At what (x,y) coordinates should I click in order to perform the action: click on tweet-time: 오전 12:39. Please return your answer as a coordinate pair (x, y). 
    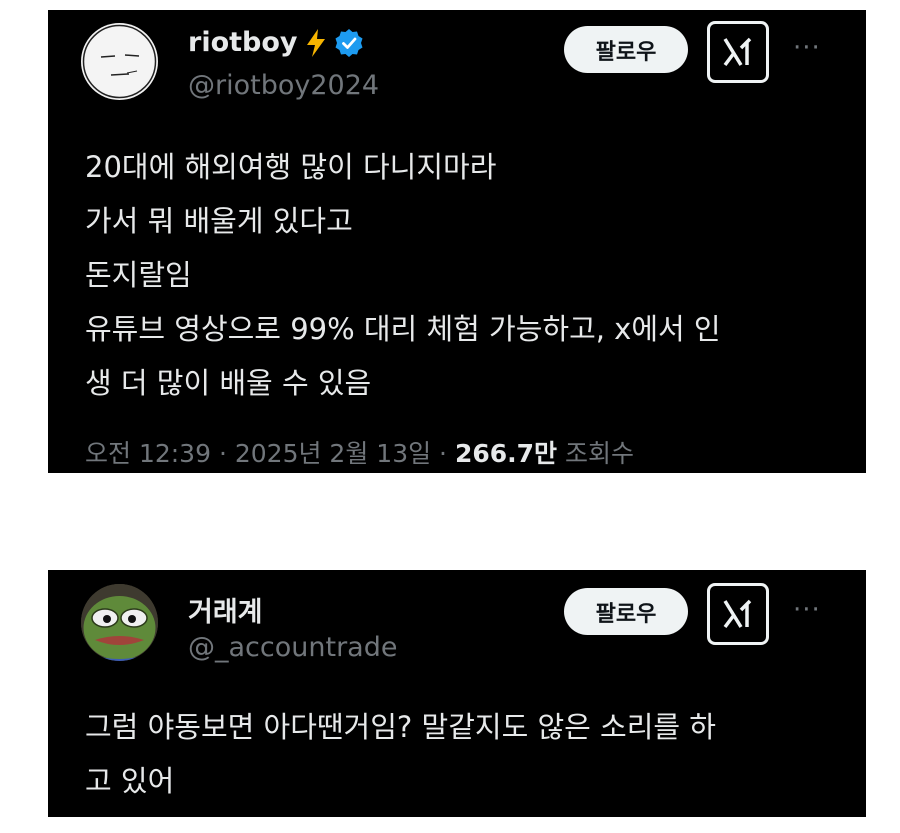
    Looking at the image, I should click on (148, 453).